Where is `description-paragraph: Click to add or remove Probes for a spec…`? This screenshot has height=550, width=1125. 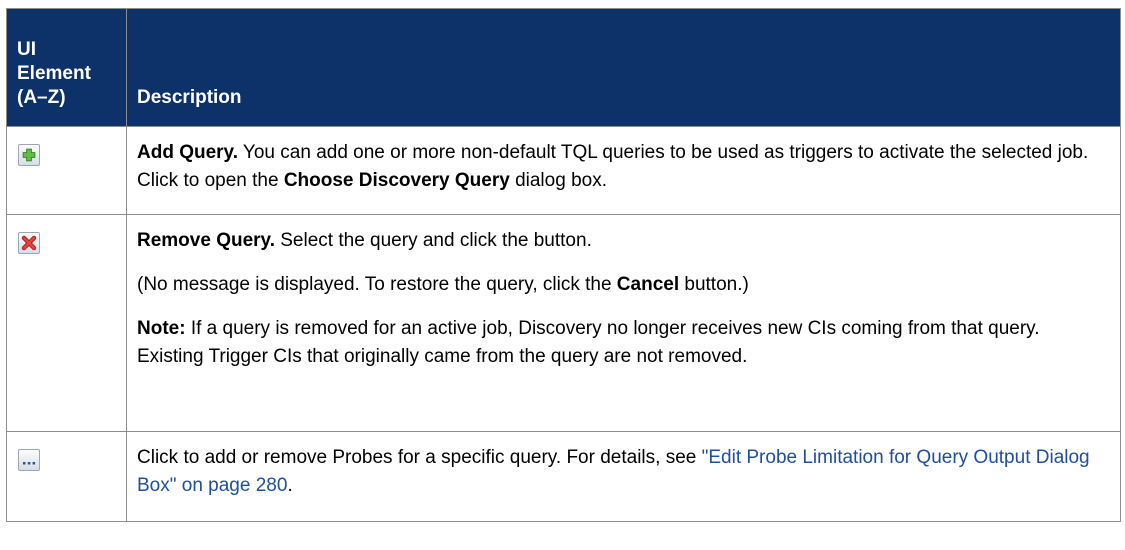 description-paragraph: Click to add or remove Probes for a spec… is located at coordinates (623, 472).